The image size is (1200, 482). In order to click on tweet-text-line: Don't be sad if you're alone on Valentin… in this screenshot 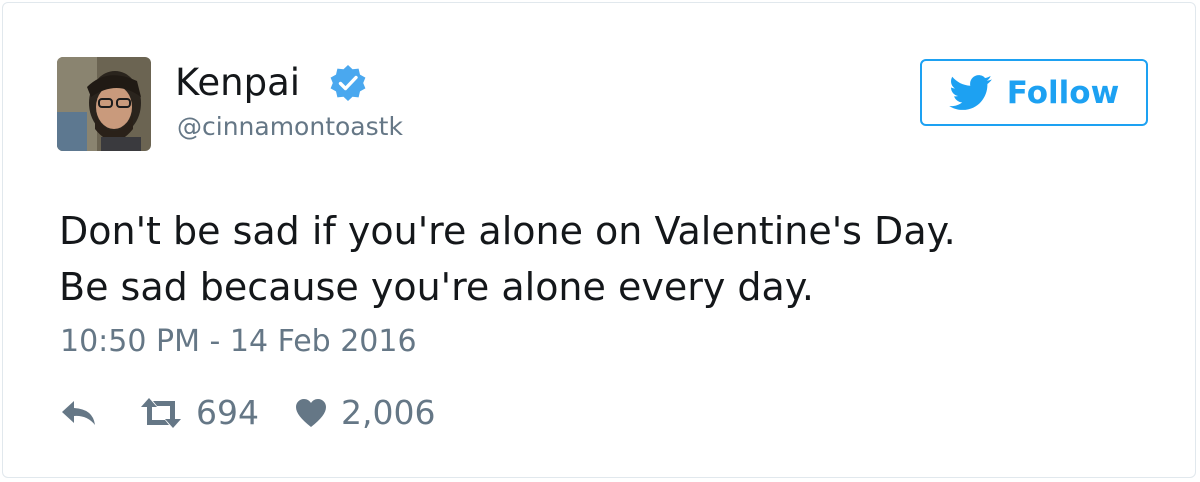, I will do `click(507, 231)`.